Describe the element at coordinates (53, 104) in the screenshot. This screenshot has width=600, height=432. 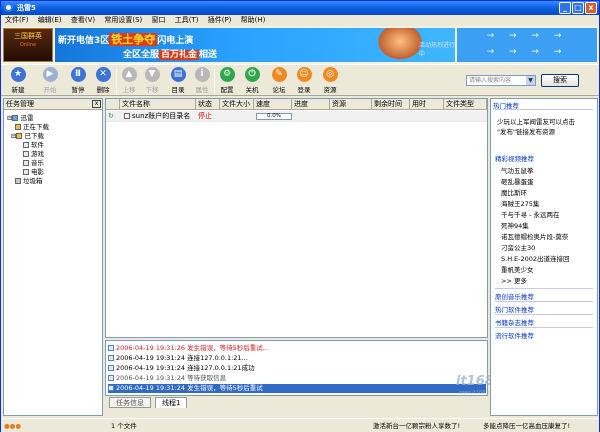
I see `task-manager-title: 任务管理` at that location.